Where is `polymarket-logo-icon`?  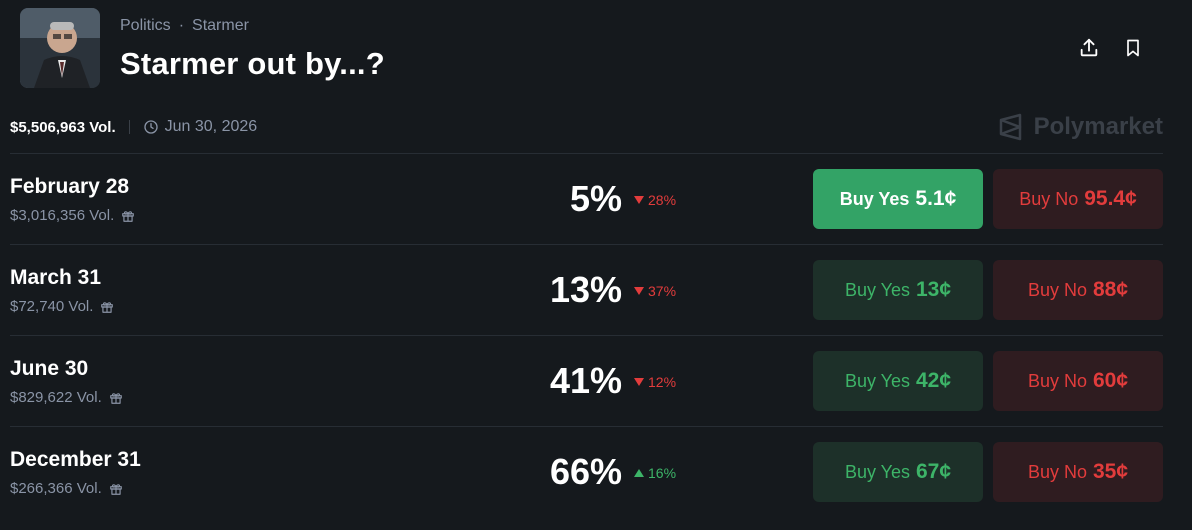 polymarket-logo-icon is located at coordinates (1010, 127).